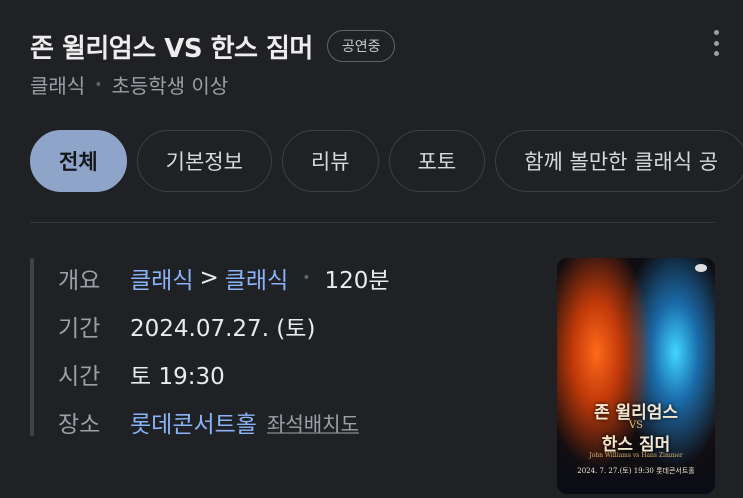  I want to click on info-row-time: 시간 토 19:30, so click(224, 374).